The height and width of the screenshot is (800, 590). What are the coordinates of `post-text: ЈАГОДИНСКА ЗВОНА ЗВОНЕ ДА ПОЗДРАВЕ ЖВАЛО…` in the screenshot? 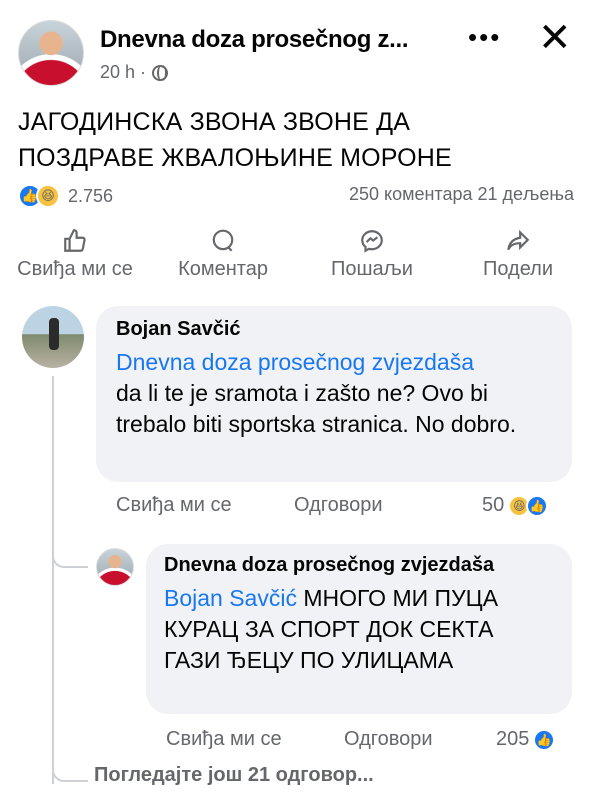 It's located at (298, 140).